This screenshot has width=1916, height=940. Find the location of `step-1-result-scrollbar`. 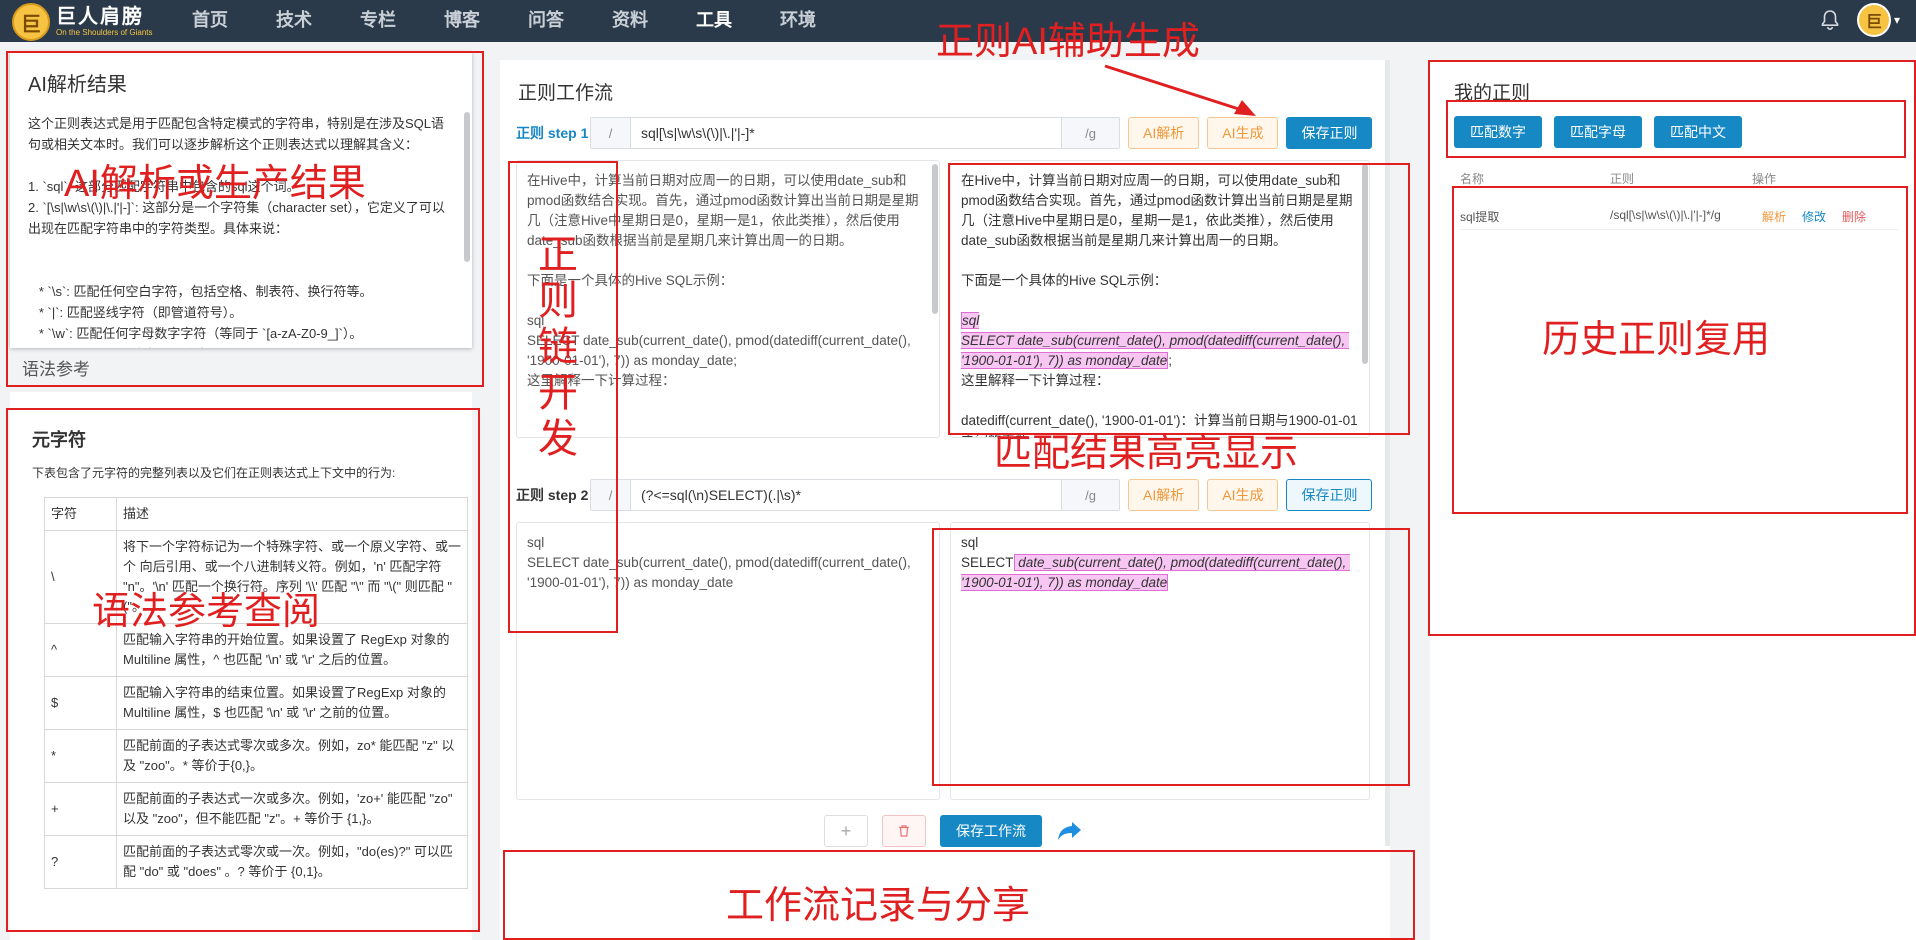

step-1-result-scrollbar is located at coordinates (1365, 264).